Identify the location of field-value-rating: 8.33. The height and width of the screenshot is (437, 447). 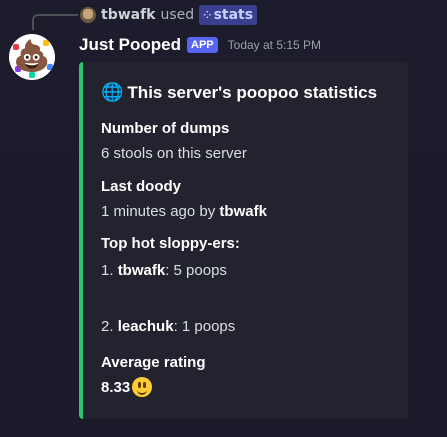
(127, 387).